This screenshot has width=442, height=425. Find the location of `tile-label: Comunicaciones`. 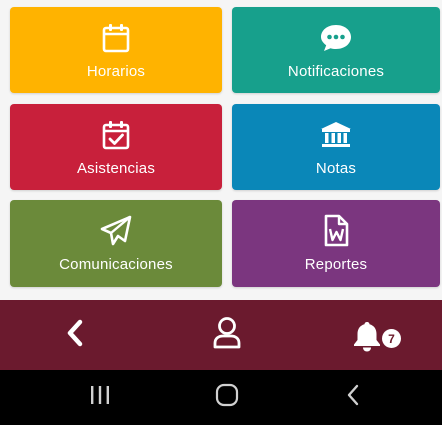

tile-label: Comunicaciones is located at coordinates (116, 264).